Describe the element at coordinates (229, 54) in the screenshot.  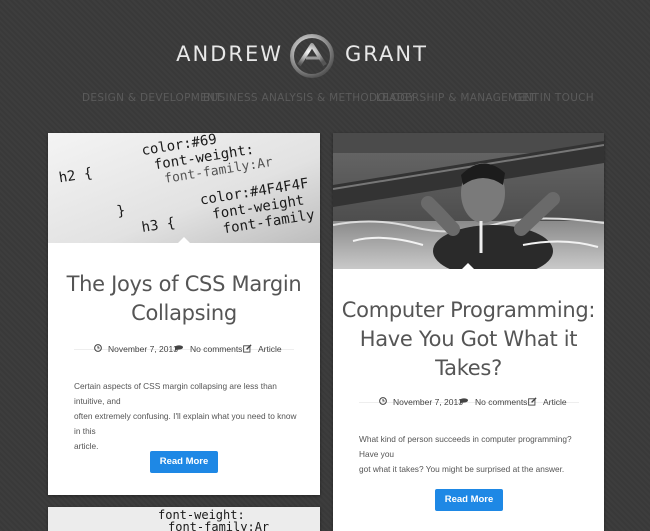
I see `logo-text-first: ANDREW` at that location.